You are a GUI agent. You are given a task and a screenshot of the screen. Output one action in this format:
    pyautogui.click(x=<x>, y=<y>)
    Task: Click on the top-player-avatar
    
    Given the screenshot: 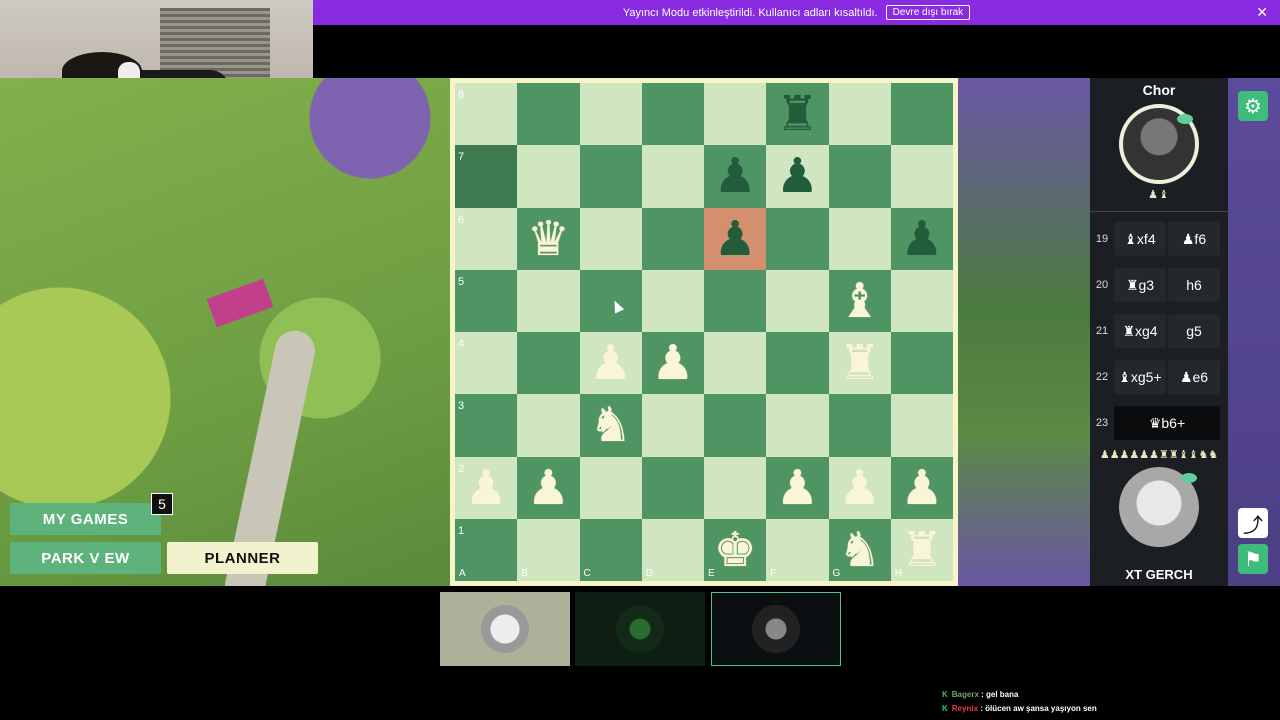 What is the action you would take?
    pyautogui.click(x=1159, y=144)
    